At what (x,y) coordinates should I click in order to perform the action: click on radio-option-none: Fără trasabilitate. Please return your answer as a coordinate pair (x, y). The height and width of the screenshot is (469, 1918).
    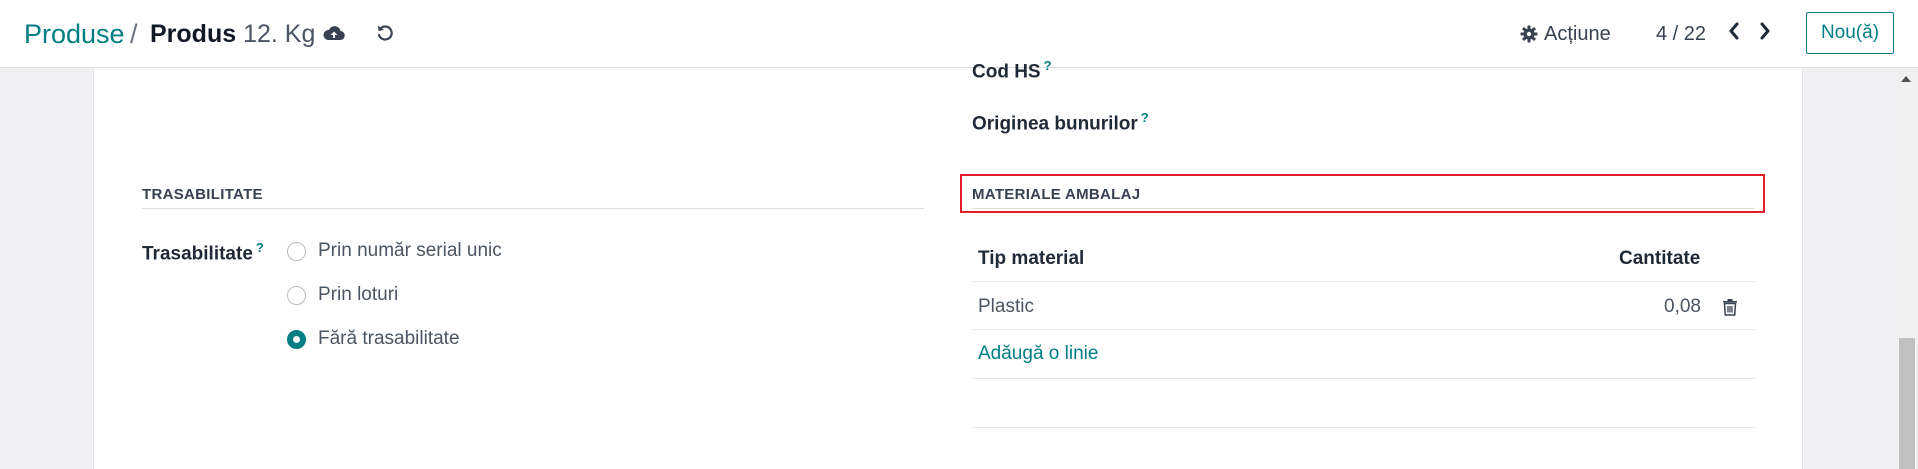
    Looking at the image, I should click on (373, 339).